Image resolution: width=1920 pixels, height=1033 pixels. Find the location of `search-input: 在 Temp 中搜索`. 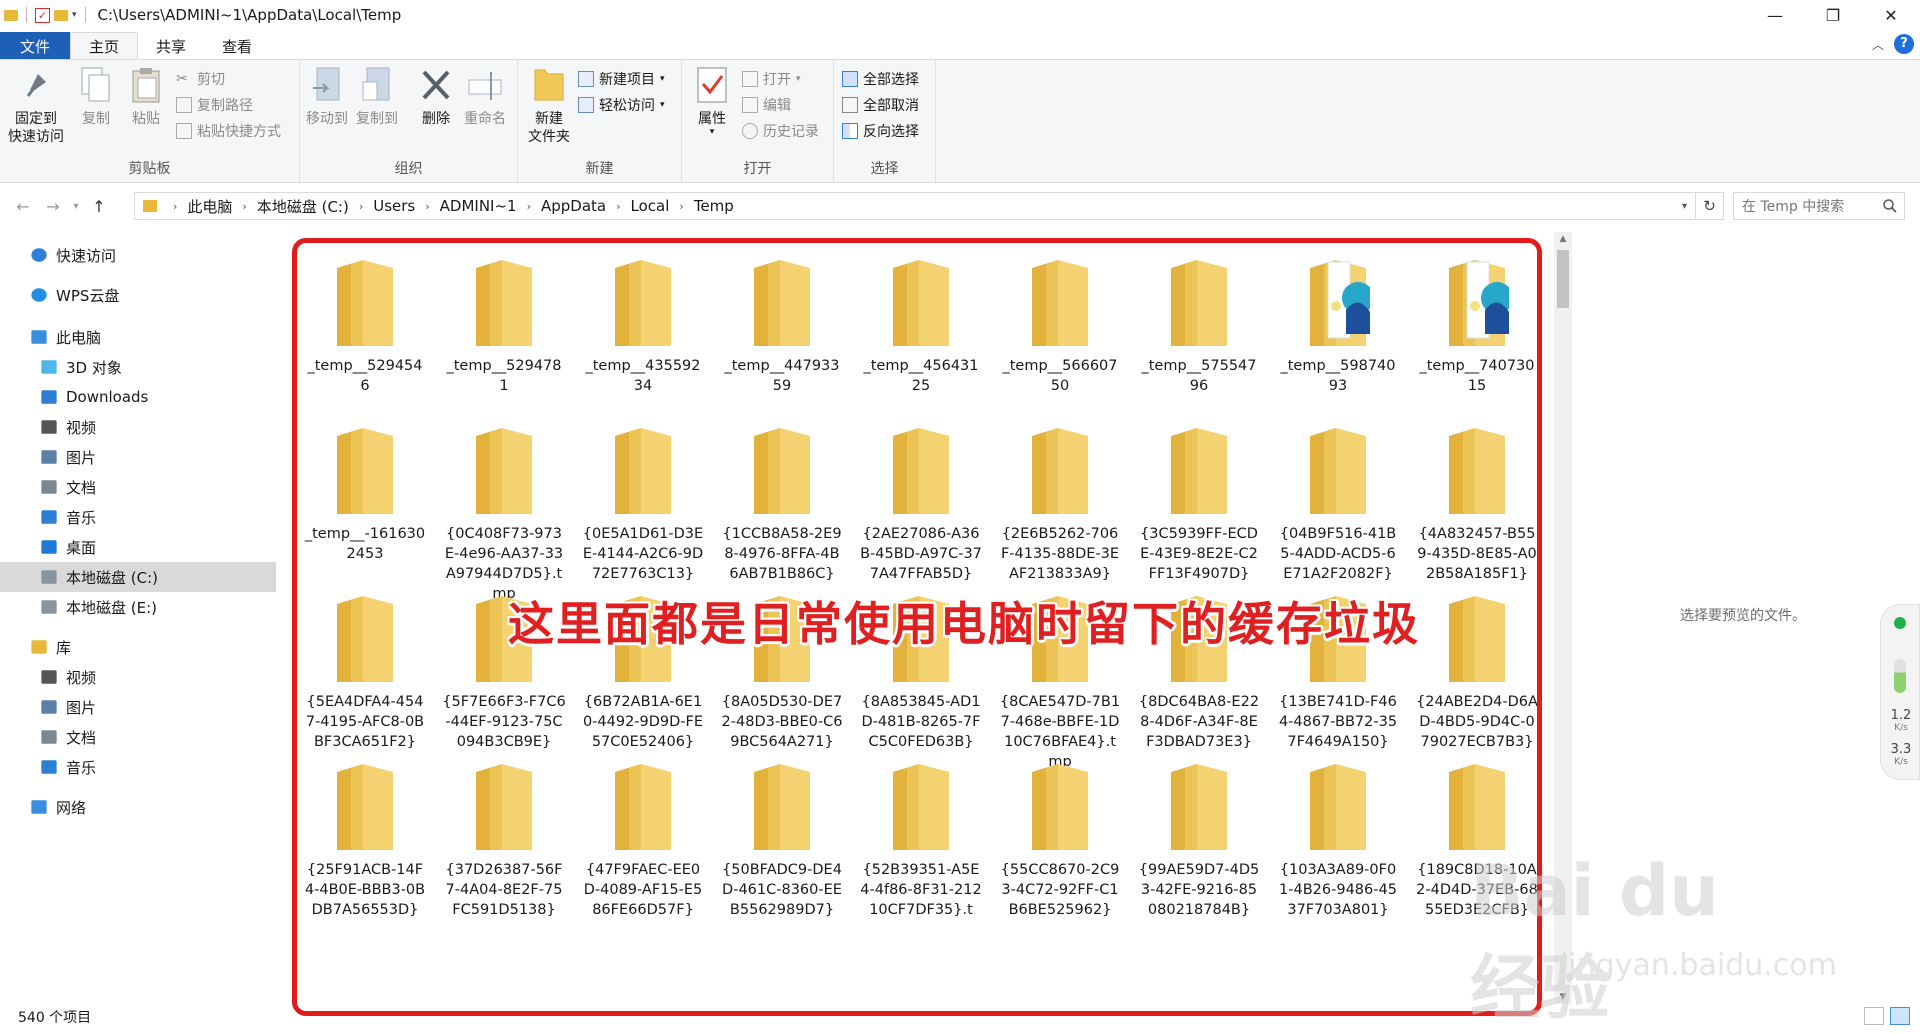

search-input: 在 Temp 中搜索 is located at coordinates (1819, 206).